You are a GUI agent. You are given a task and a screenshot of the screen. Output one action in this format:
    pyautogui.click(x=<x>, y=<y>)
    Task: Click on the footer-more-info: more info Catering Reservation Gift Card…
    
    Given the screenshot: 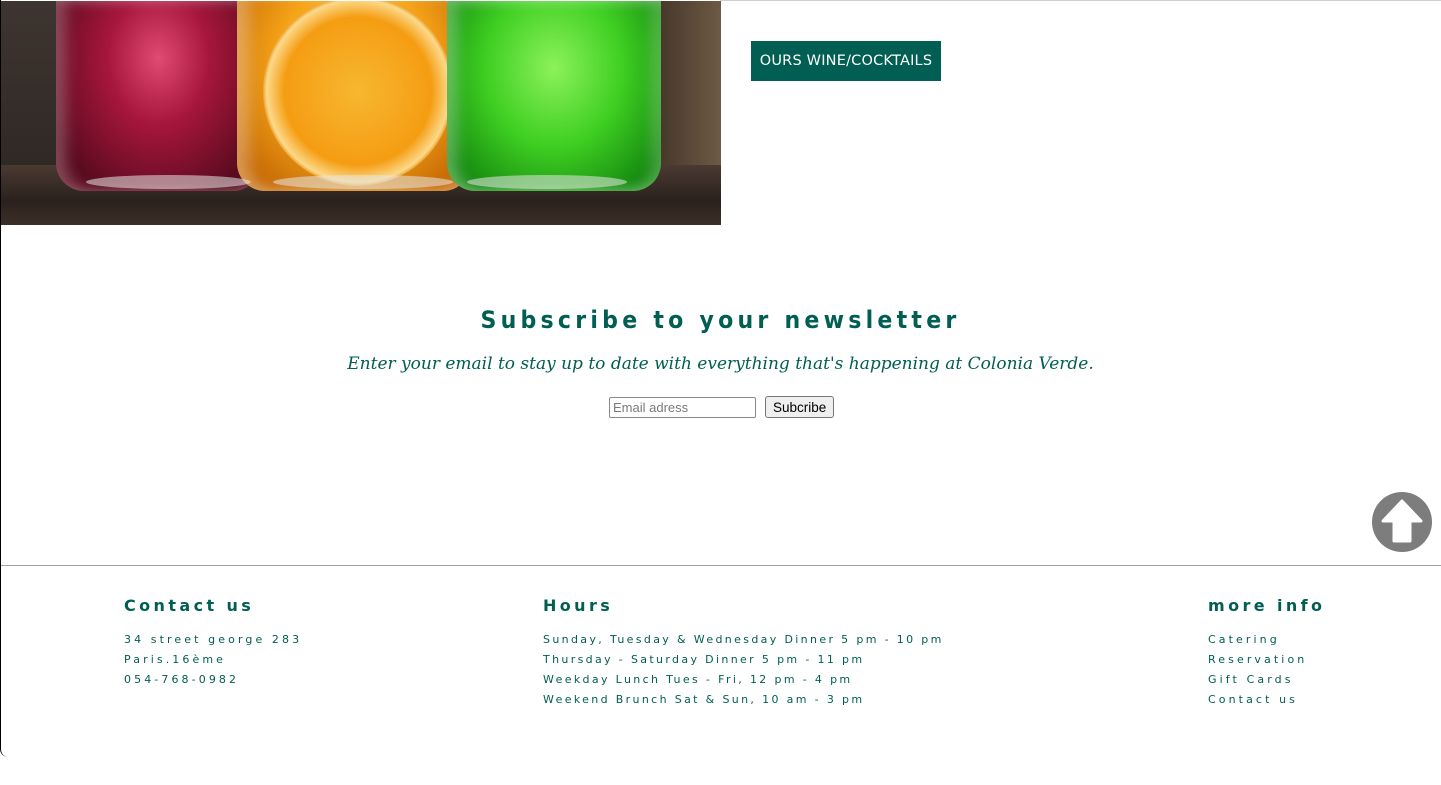 What is the action you would take?
    pyautogui.click(x=1266, y=653)
    